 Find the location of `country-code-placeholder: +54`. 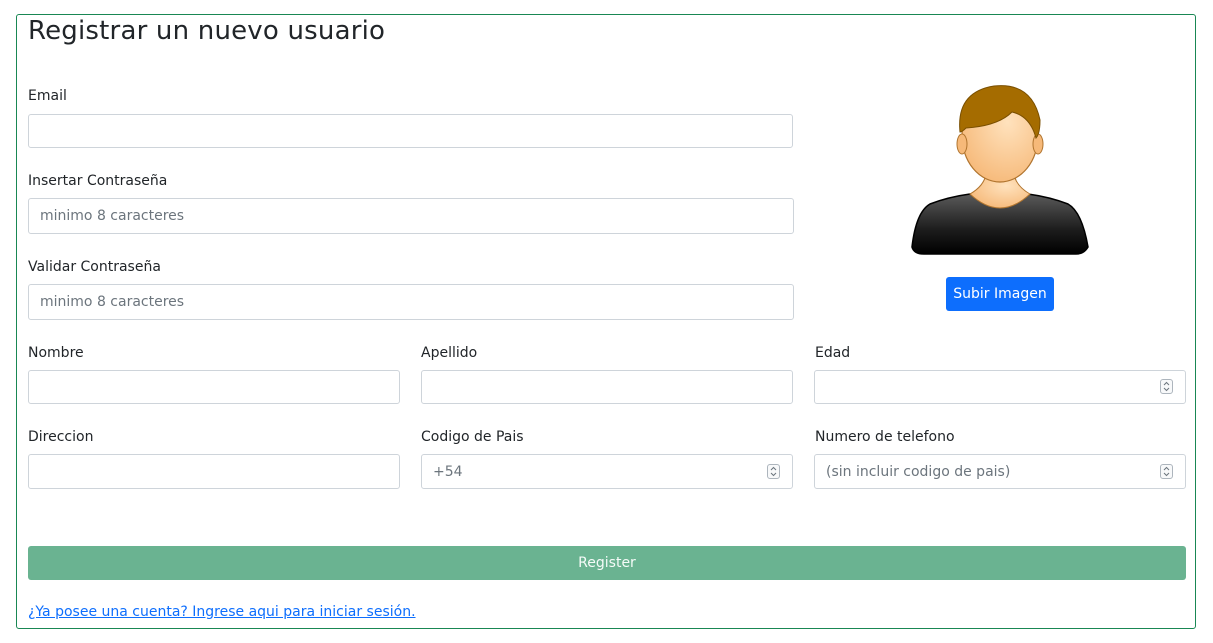

country-code-placeholder: +54 is located at coordinates (448, 471).